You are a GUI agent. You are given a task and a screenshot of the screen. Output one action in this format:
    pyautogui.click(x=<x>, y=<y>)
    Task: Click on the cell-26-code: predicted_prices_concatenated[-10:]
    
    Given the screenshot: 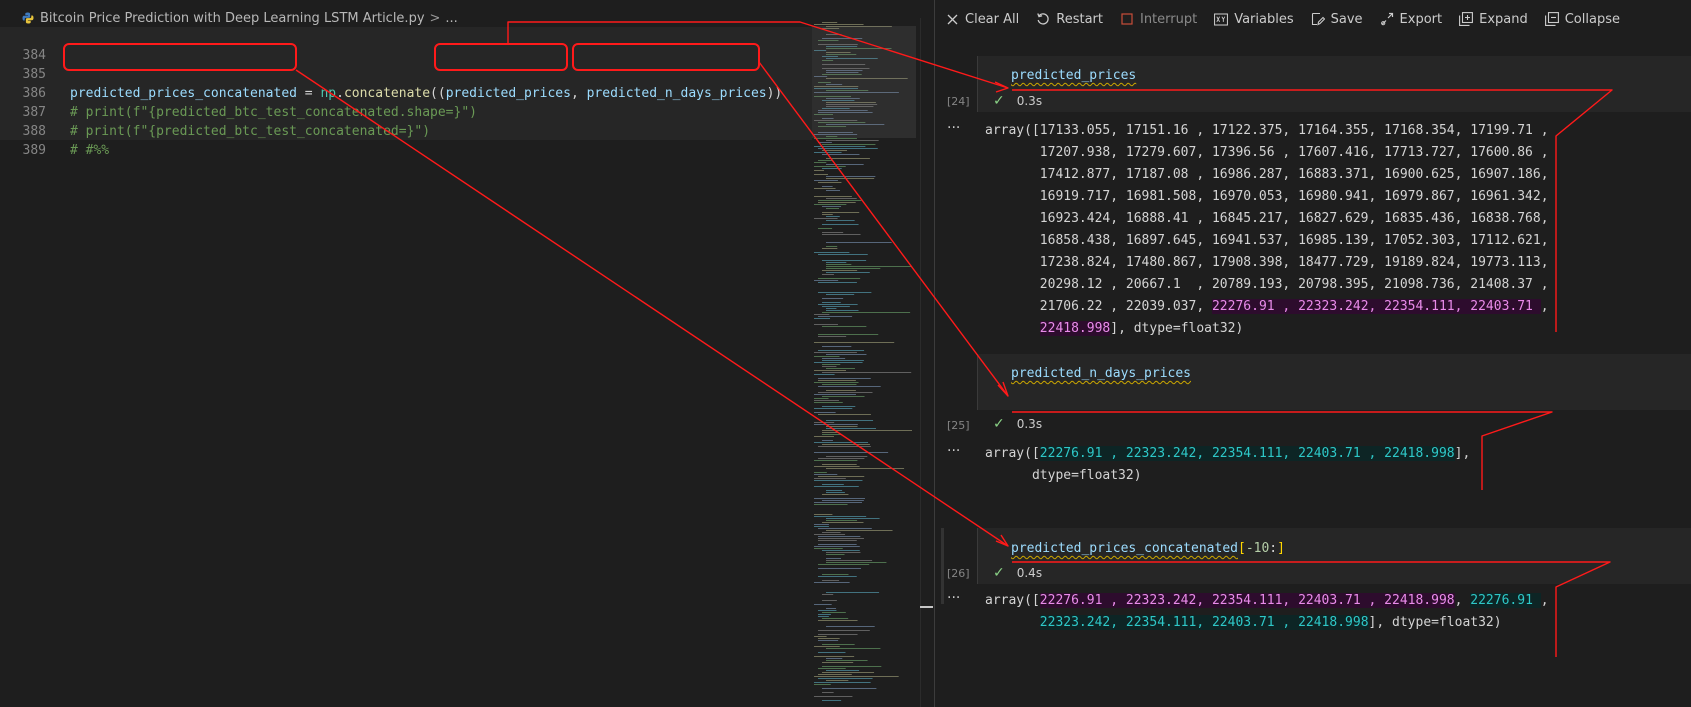 What is the action you would take?
    pyautogui.click(x=1148, y=548)
    